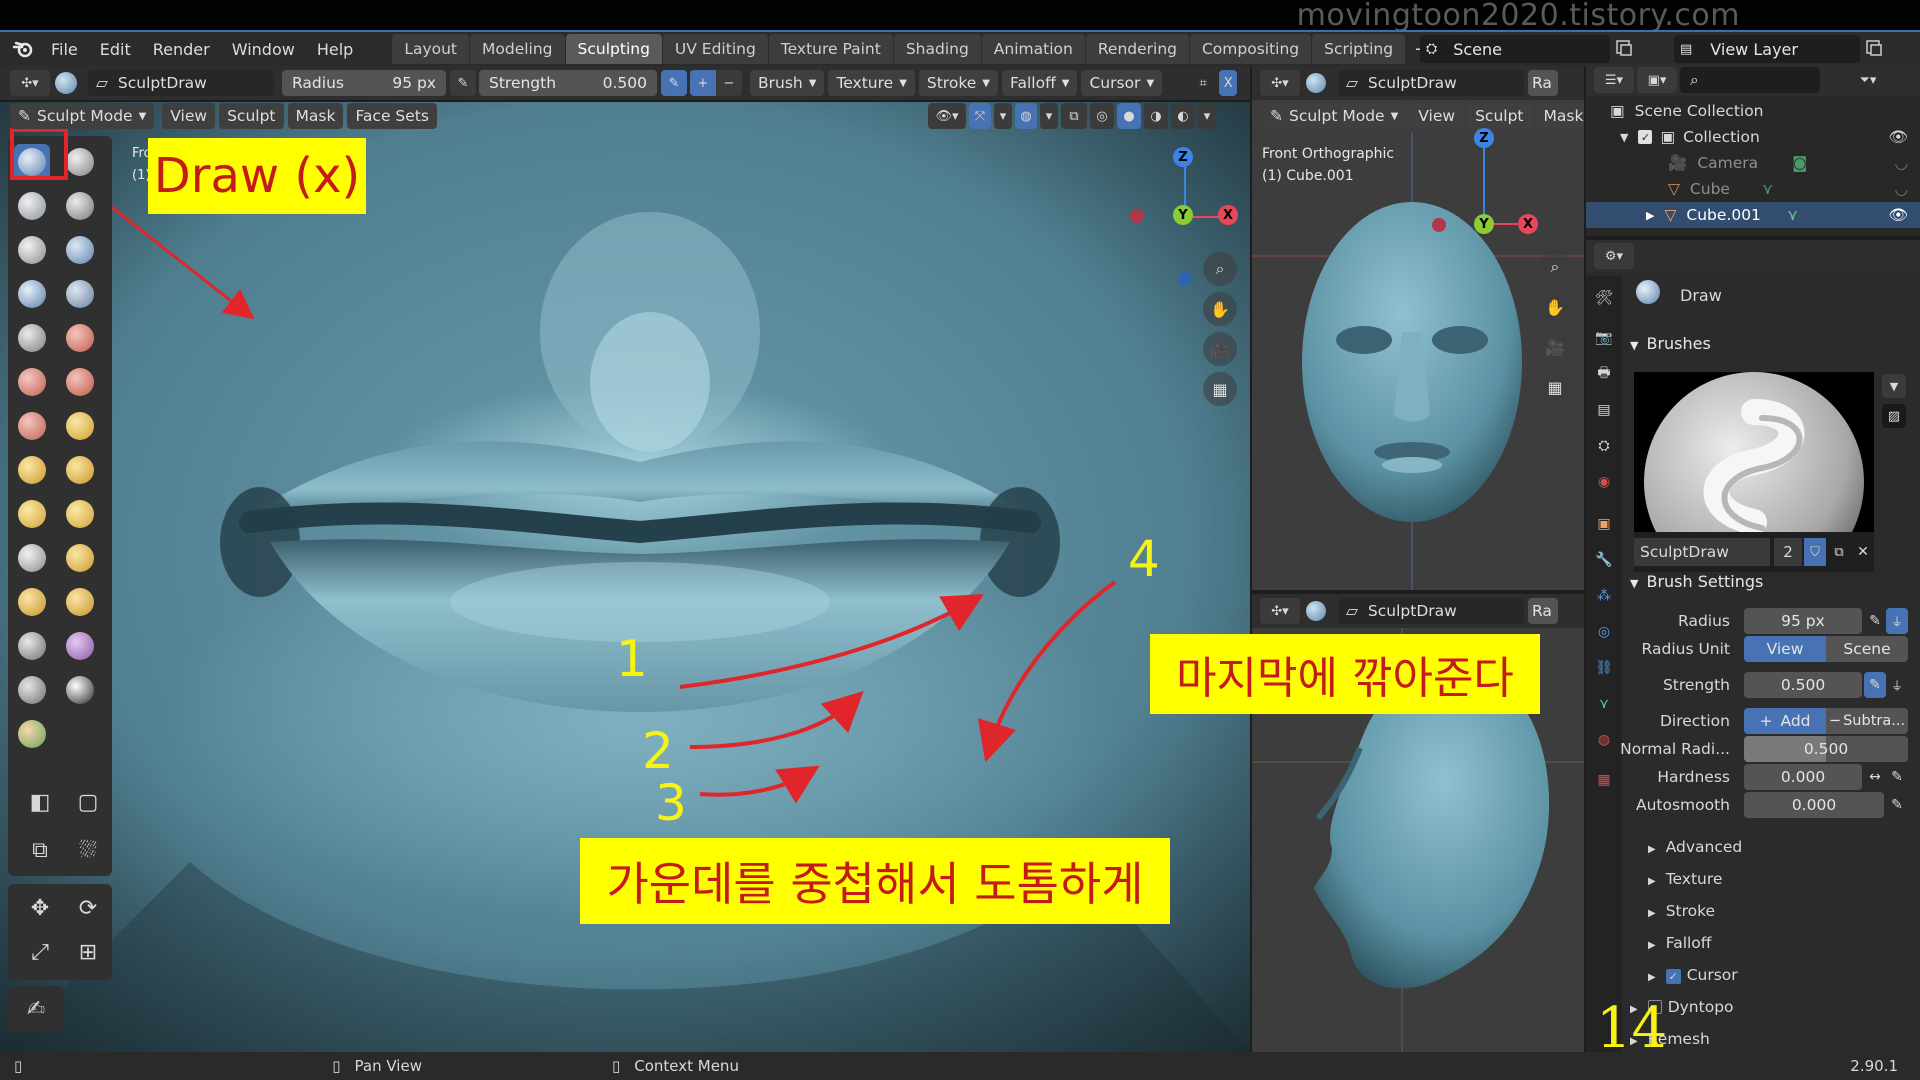 The height and width of the screenshot is (1080, 1920). Describe the element at coordinates (1875, 777) in the screenshot. I see `invert-hardness-icon: ↔` at that location.